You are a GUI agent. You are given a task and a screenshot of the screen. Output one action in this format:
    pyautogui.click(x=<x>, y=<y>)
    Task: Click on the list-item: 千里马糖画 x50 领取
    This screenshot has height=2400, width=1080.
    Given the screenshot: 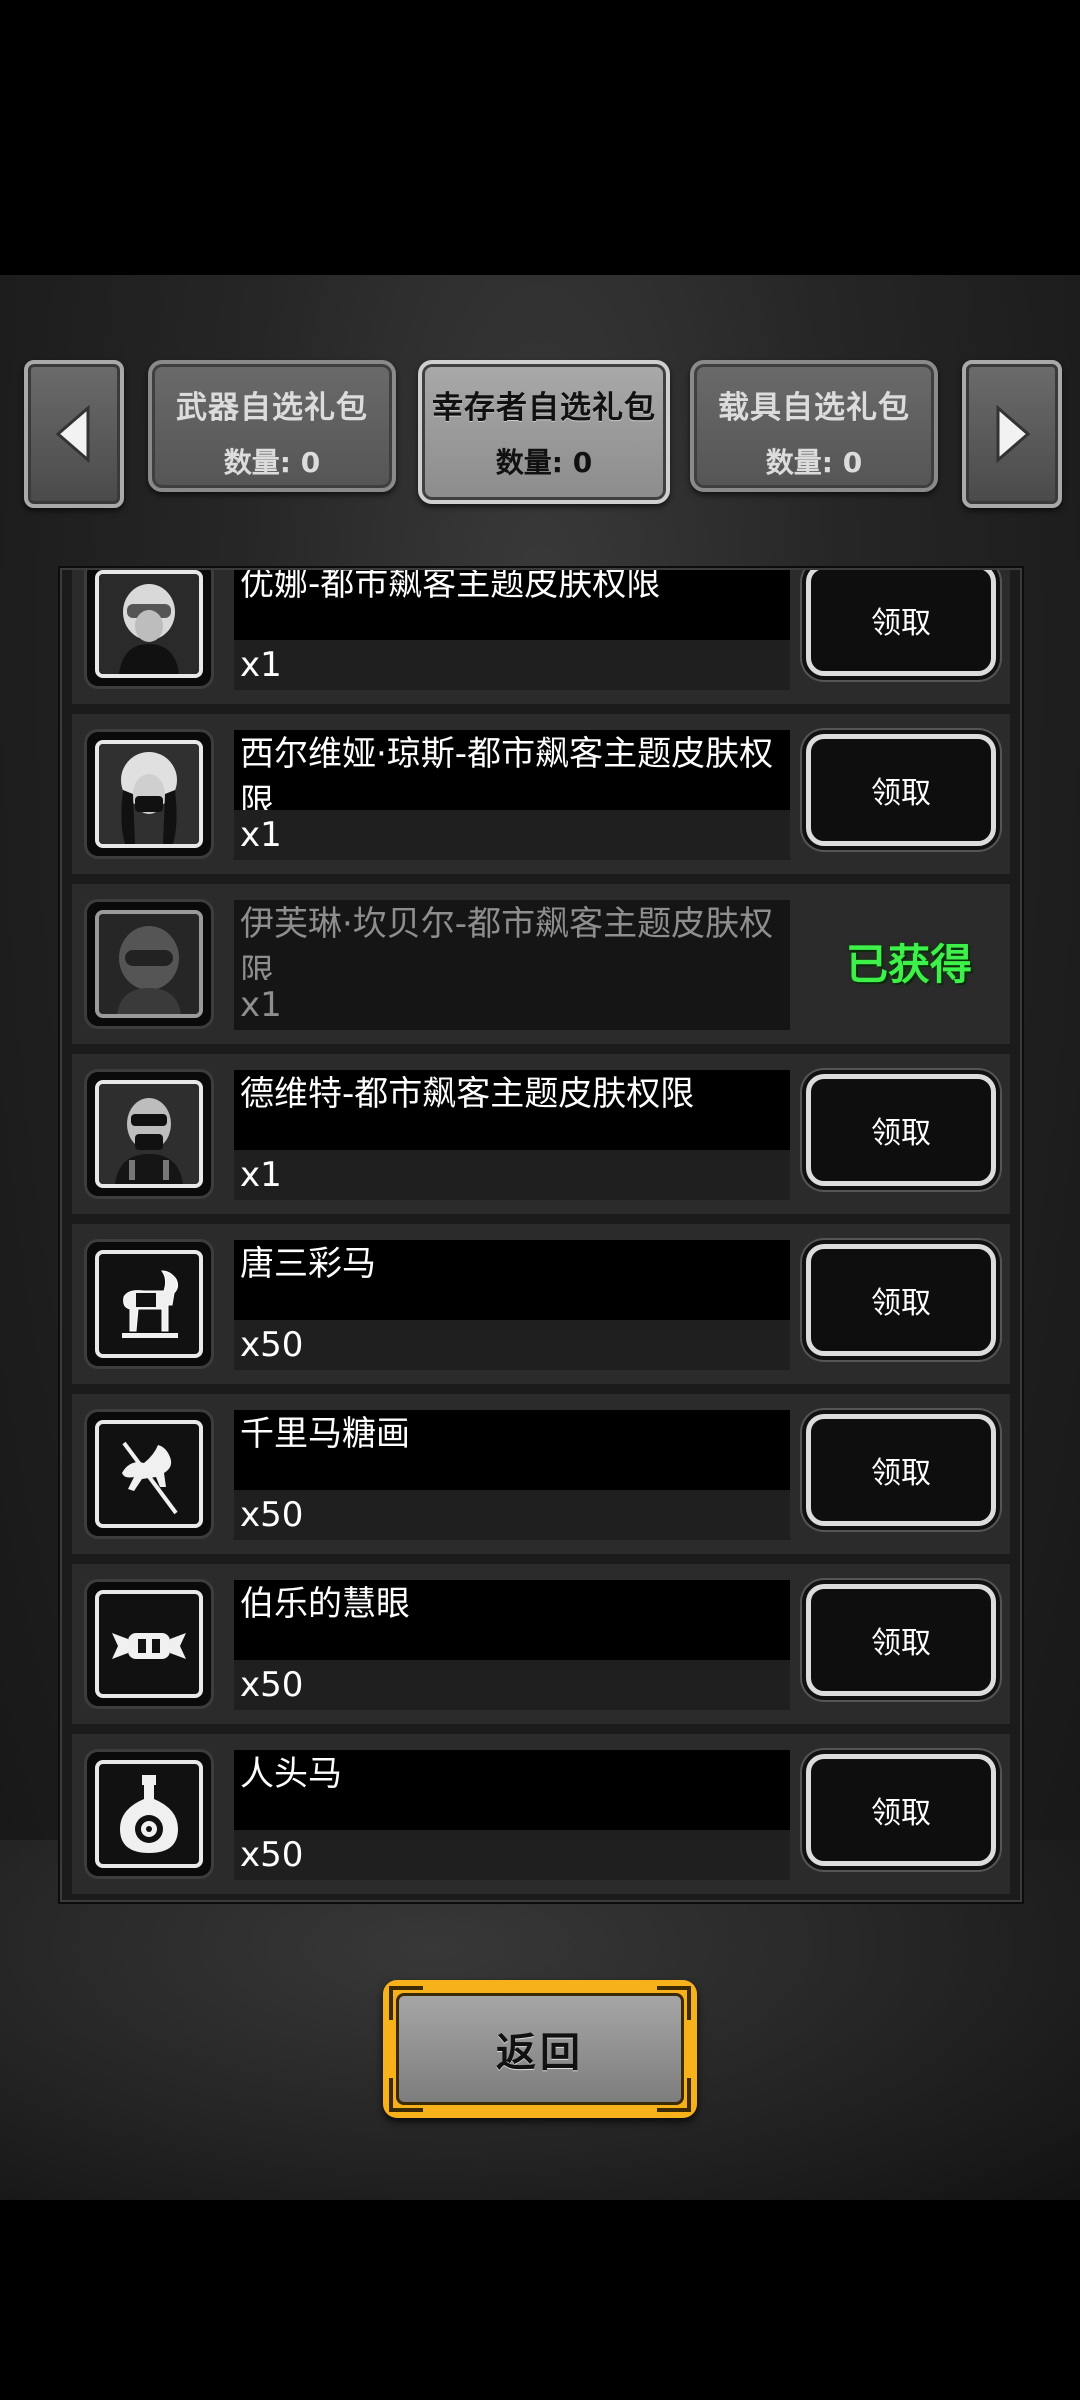 What is the action you would take?
    pyautogui.click(x=541, y=1474)
    